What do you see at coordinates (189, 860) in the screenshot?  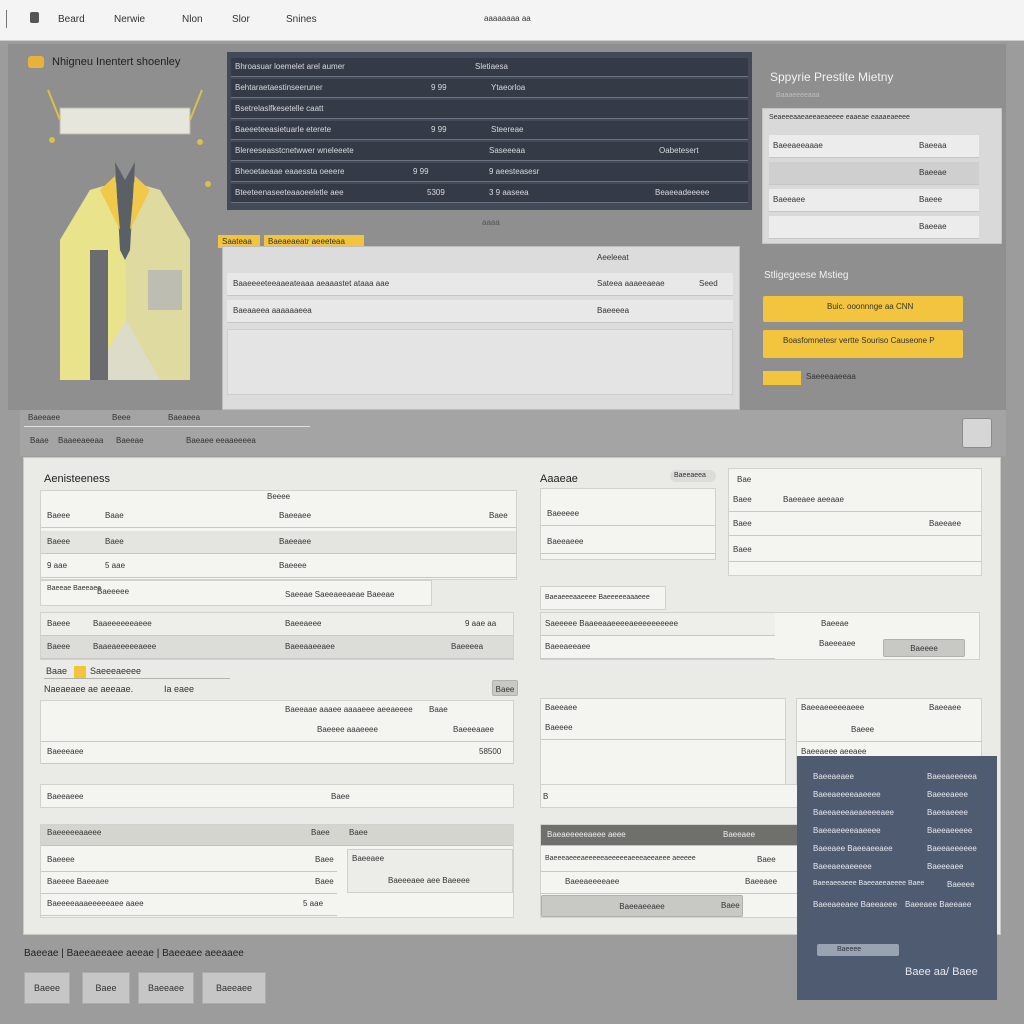 I see `table-row: Baeeee Baee` at bounding box center [189, 860].